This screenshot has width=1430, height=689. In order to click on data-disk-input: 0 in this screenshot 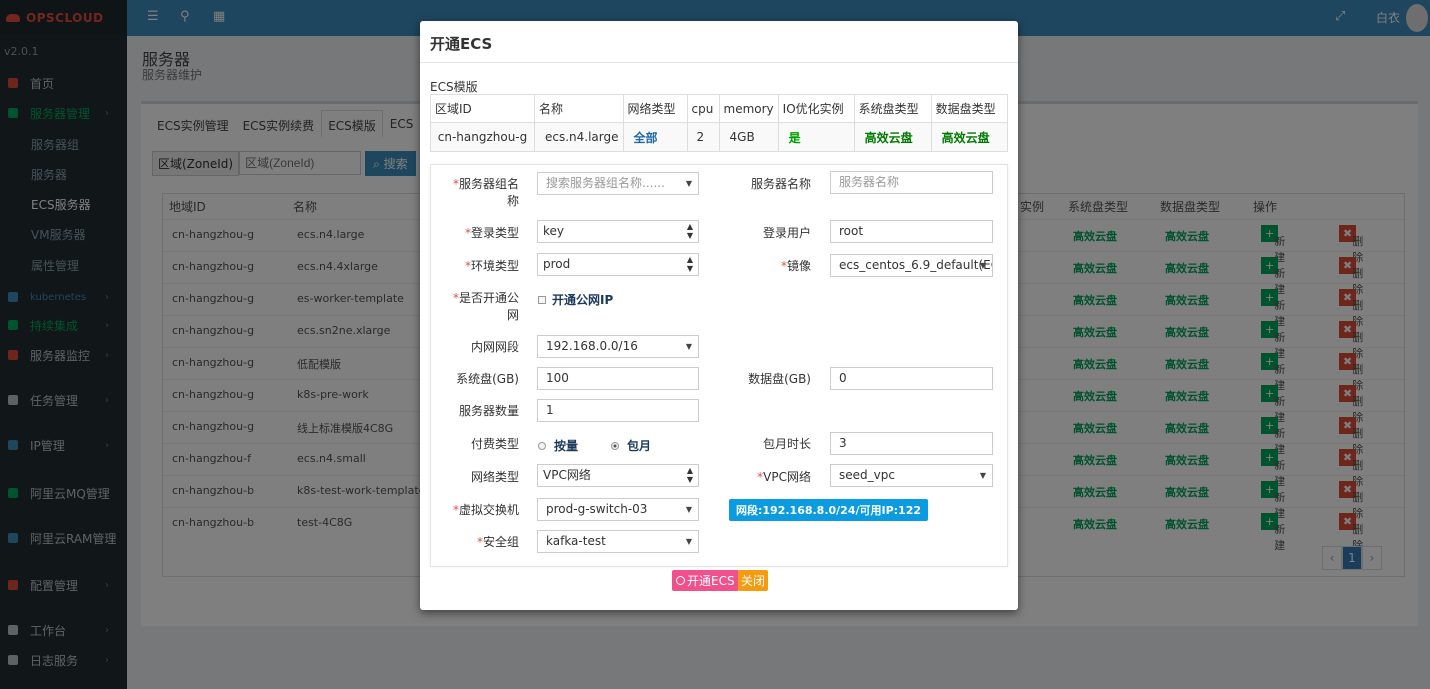, I will do `click(911, 378)`.